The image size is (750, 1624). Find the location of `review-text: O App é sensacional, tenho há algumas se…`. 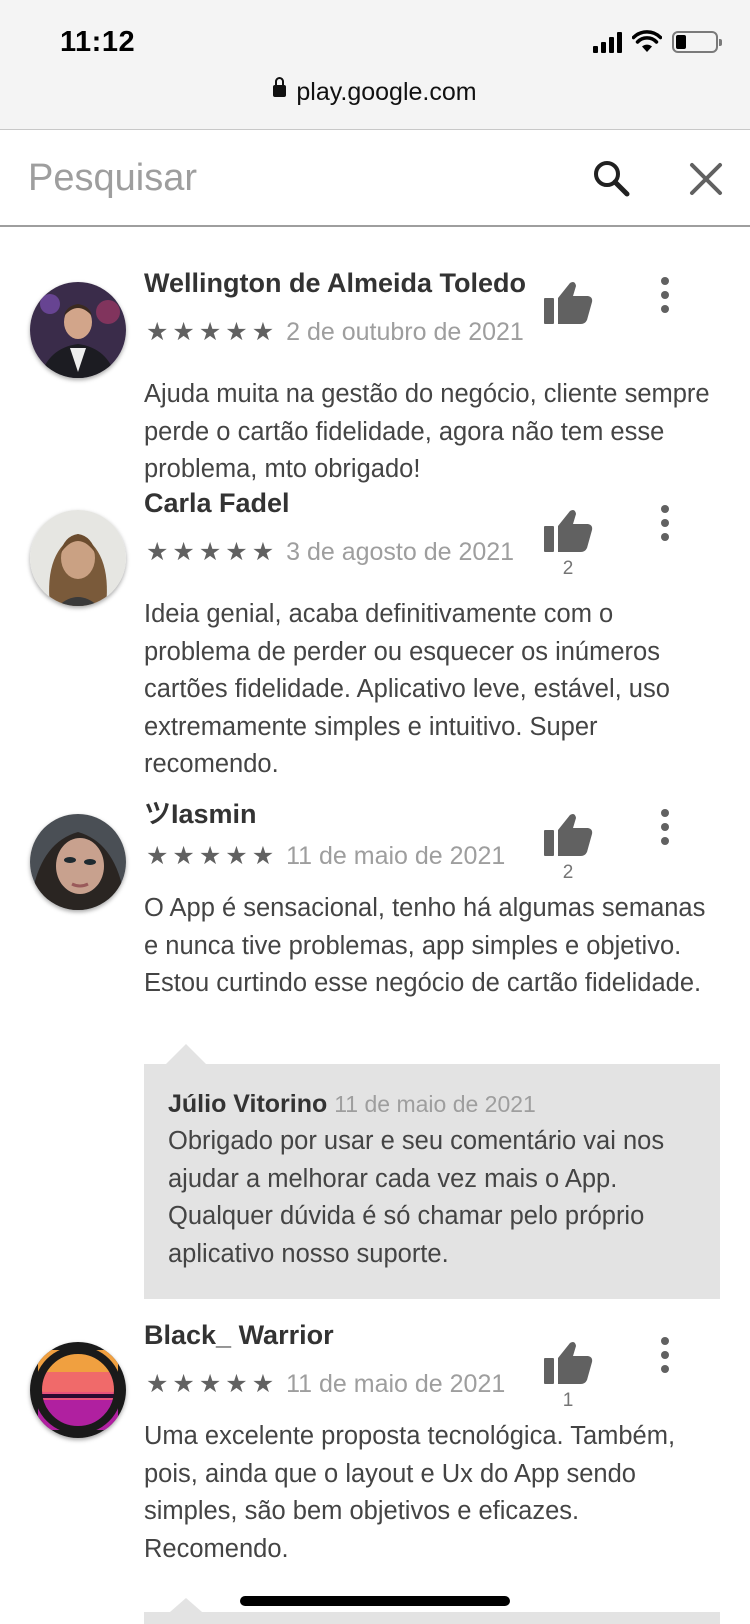

review-text: O App é sensacional, tenho há algumas se… is located at coordinates (425, 945).